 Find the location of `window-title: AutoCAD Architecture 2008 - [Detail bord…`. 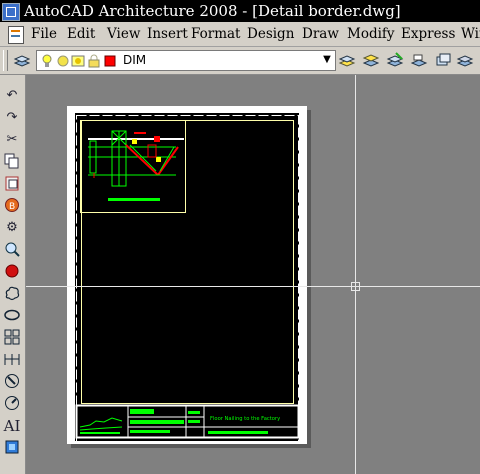

window-title: AutoCAD Architecture 2008 - [Detail bord… is located at coordinates (212, 11).